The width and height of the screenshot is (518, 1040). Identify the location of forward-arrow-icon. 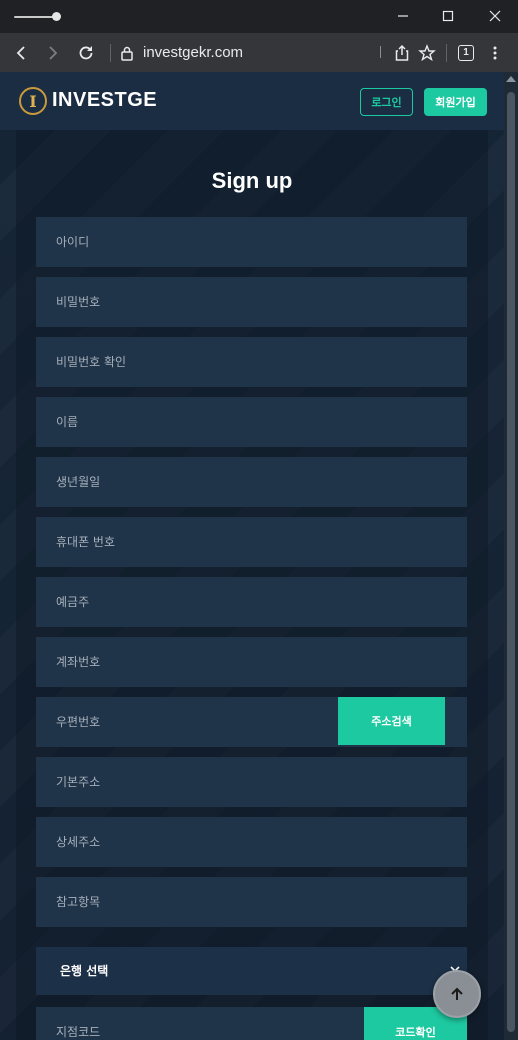
(53, 53).